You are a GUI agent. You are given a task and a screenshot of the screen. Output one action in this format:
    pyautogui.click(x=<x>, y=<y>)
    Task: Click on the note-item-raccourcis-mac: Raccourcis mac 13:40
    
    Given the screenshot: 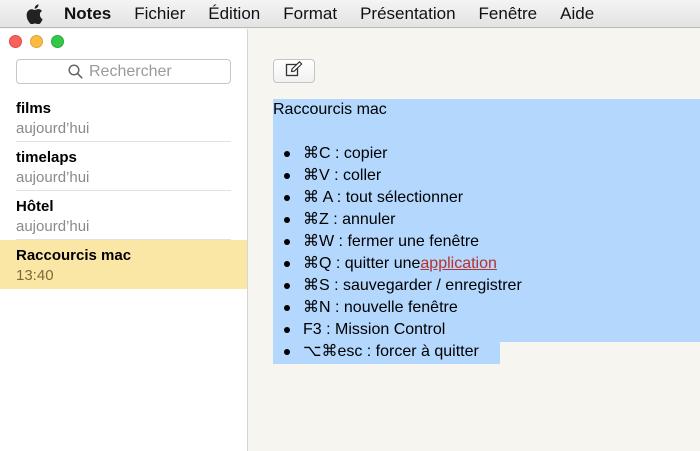 What is the action you would take?
    pyautogui.click(x=123, y=264)
    